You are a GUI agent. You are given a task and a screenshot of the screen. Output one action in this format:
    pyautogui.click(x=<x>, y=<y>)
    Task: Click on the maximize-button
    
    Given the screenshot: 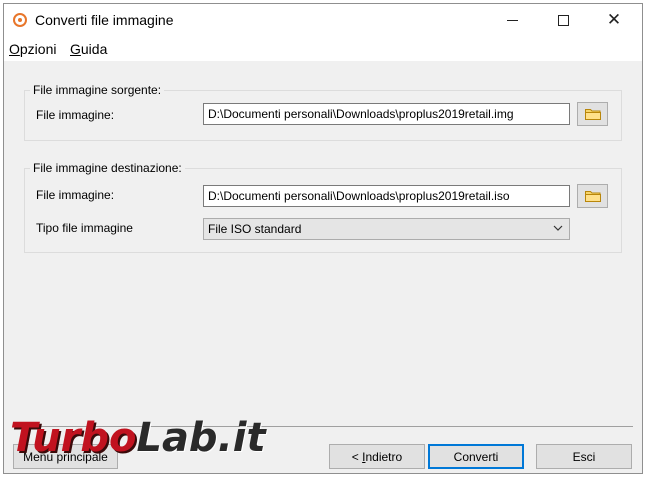 What is the action you would take?
    pyautogui.click(x=563, y=20)
    